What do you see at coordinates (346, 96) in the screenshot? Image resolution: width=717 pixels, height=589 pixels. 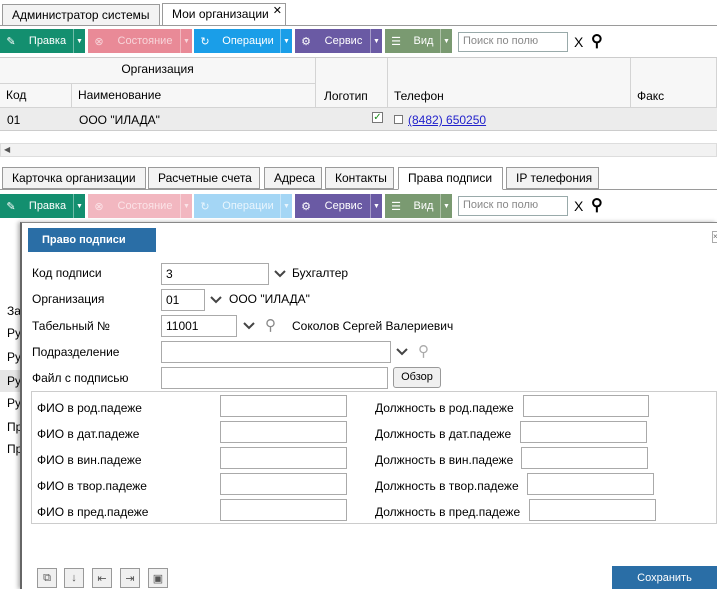 I see `column-header-logo: Логотип` at bounding box center [346, 96].